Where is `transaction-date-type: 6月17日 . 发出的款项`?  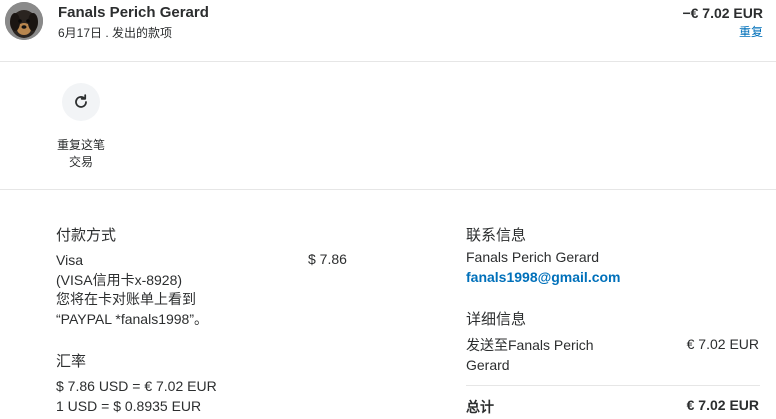
transaction-date-type: 6月17日 . 发出的款项 is located at coordinates (115, 33).